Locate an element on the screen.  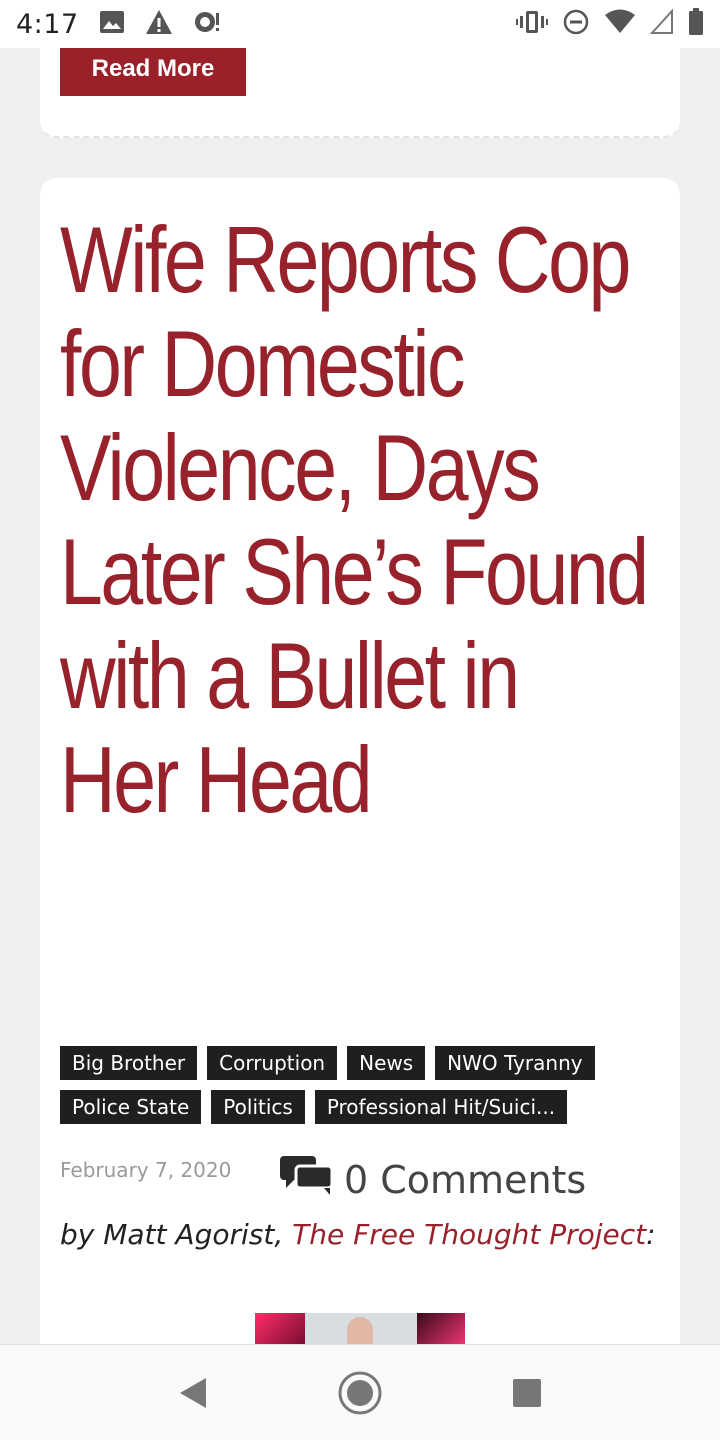
comments-link: 0 Comments is located at coordinates (433, 1179).